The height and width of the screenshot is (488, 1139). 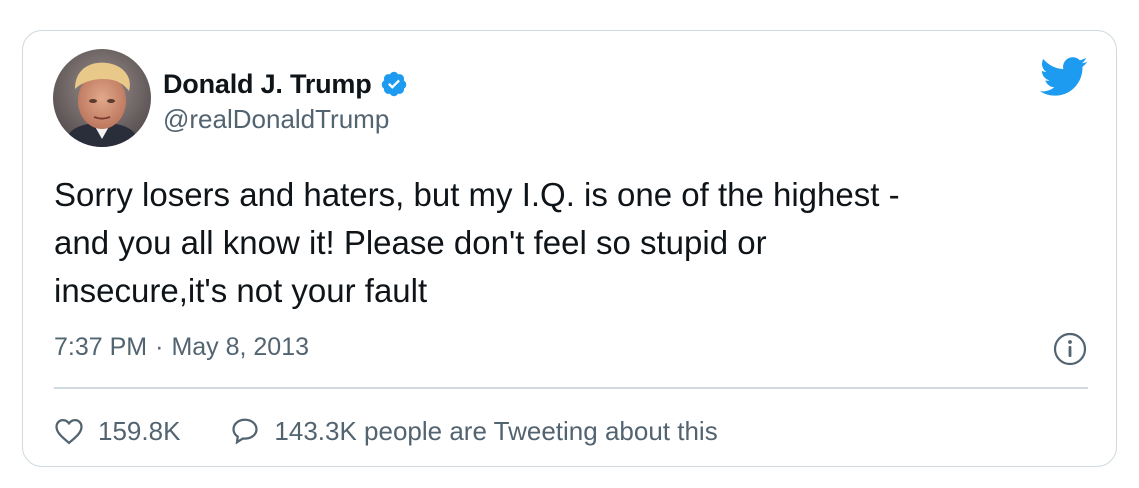 I want to click on info-icon, so click(x=1070, y=349).